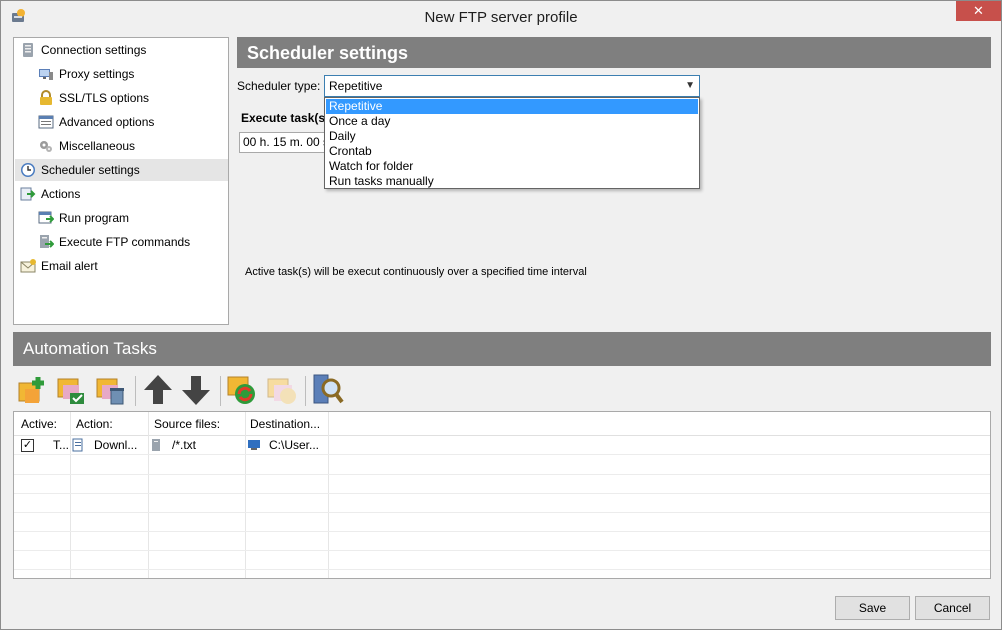 This screenshot has height=630, width=1002. I want to click on nav-item-email-alert: Email alert, so click(59, 266).